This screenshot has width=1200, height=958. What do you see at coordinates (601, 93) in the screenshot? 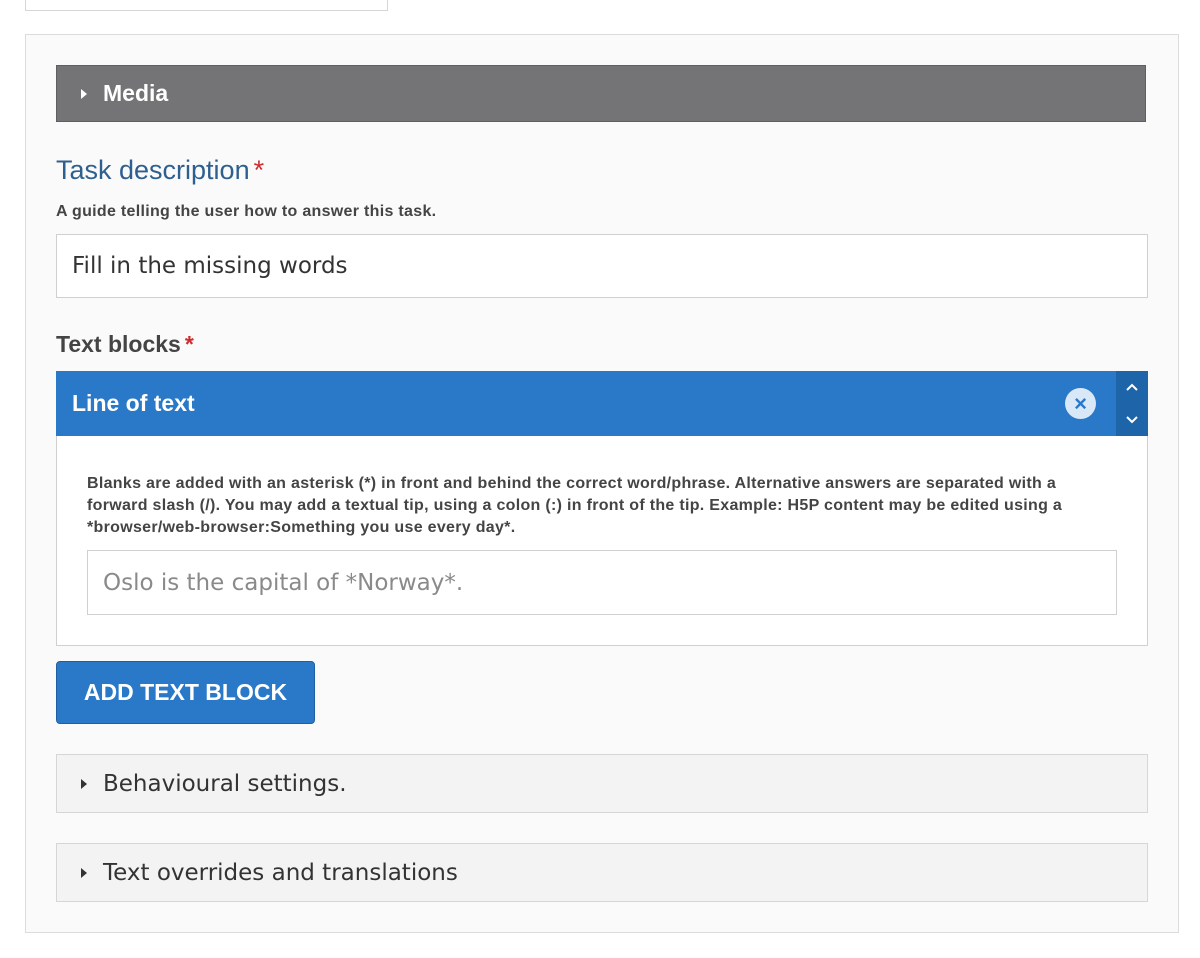
I see `media-group-header: Media` at bounding box center [601, 93].